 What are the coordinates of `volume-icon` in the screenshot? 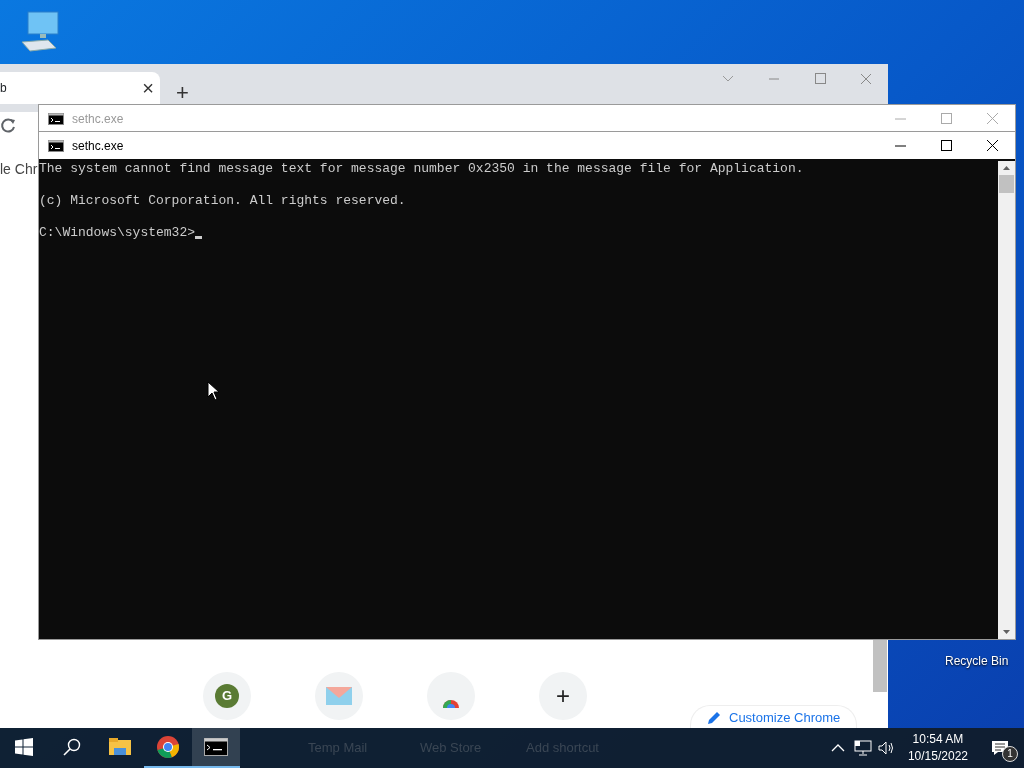 It's located at (886, 748).